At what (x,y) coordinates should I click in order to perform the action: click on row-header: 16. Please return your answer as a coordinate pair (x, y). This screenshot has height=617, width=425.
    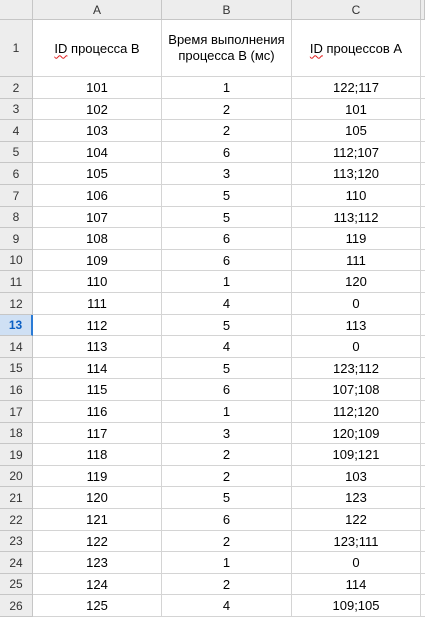
    Looking at the image, I should click on (16, 390).